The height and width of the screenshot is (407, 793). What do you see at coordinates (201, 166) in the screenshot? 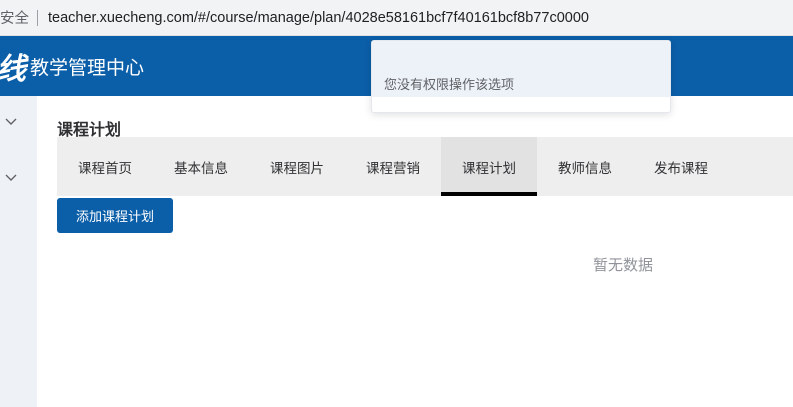
I see `tab-basic-info: 基本信息` at bounding box center [201, 166].